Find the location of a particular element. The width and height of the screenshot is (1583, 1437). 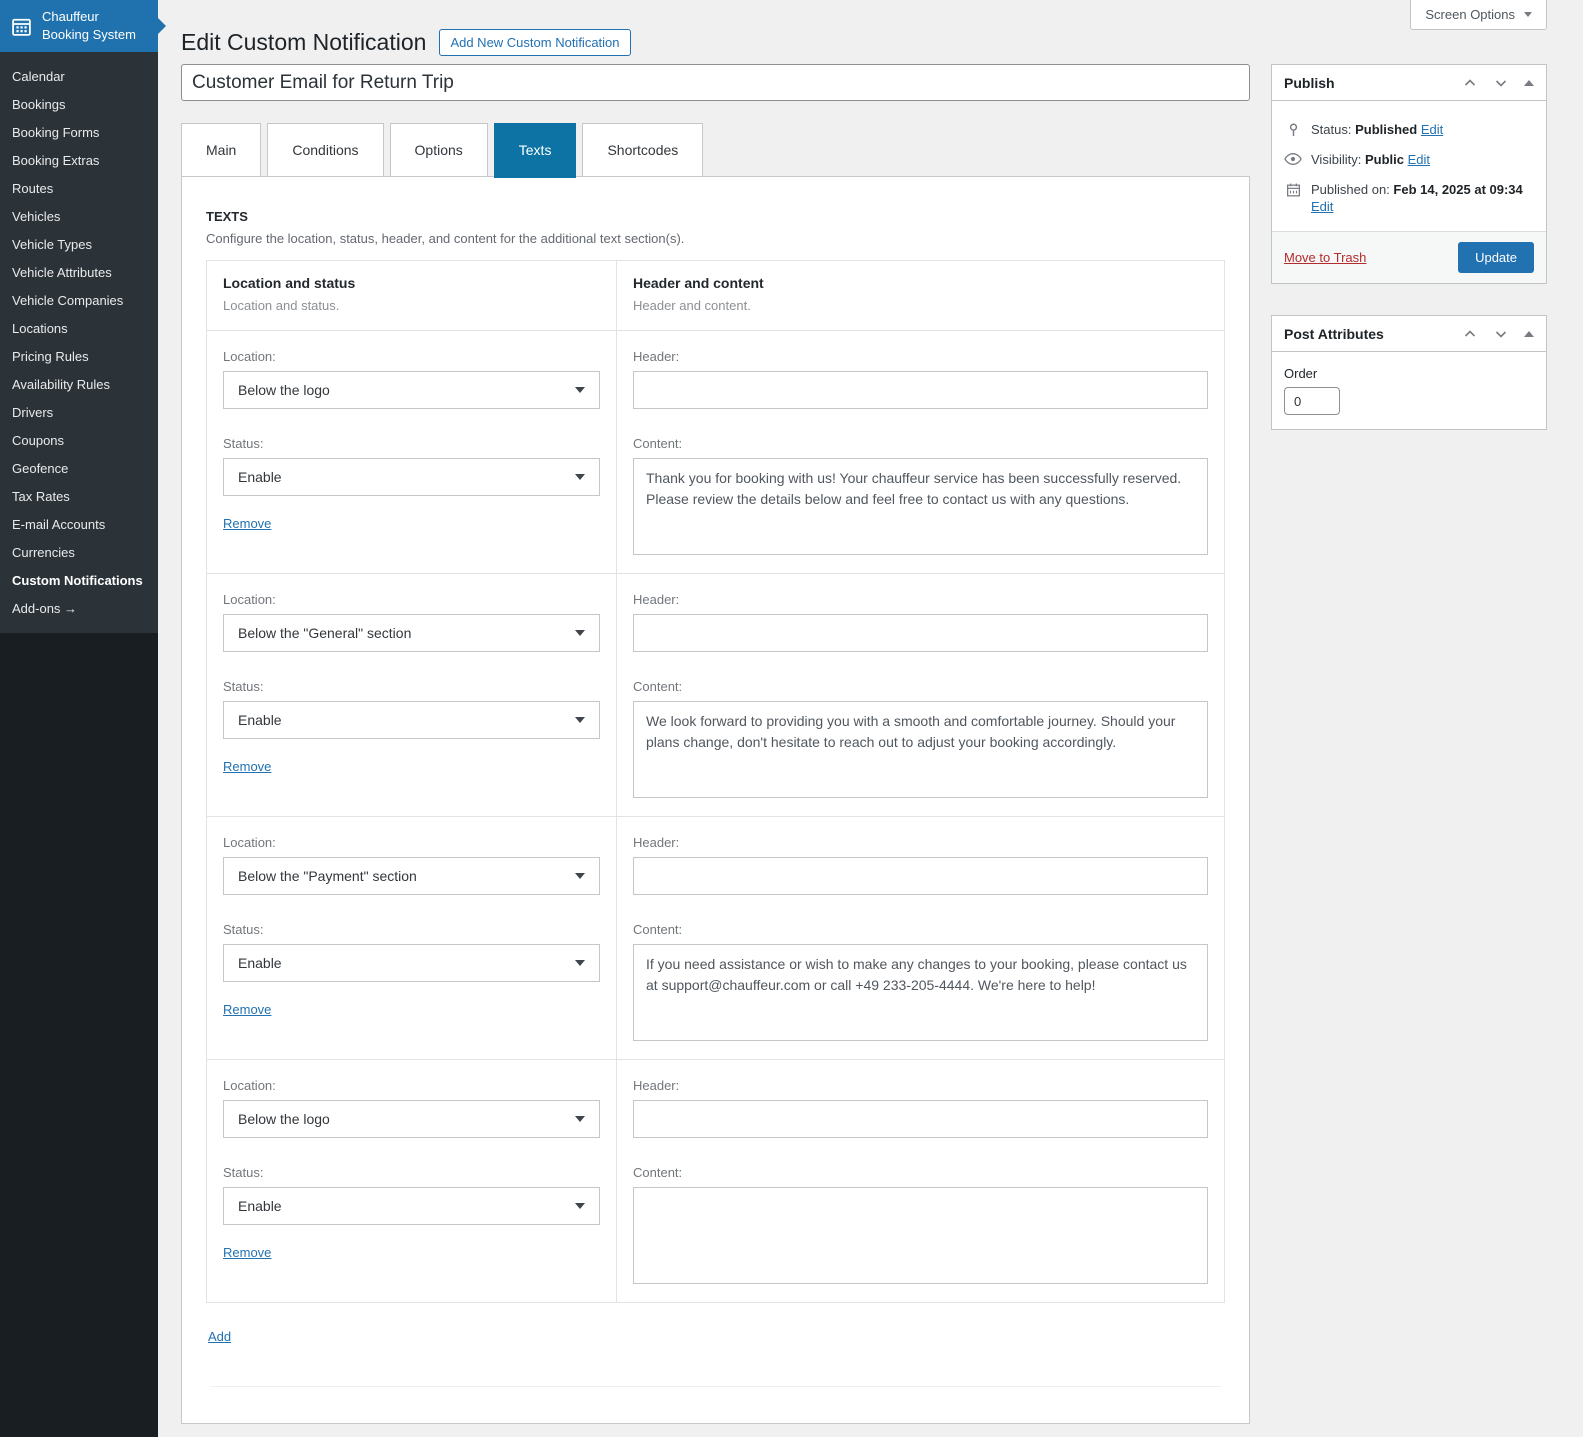

location-select-value: Below the "General" section is located at coordinates (325, 633).